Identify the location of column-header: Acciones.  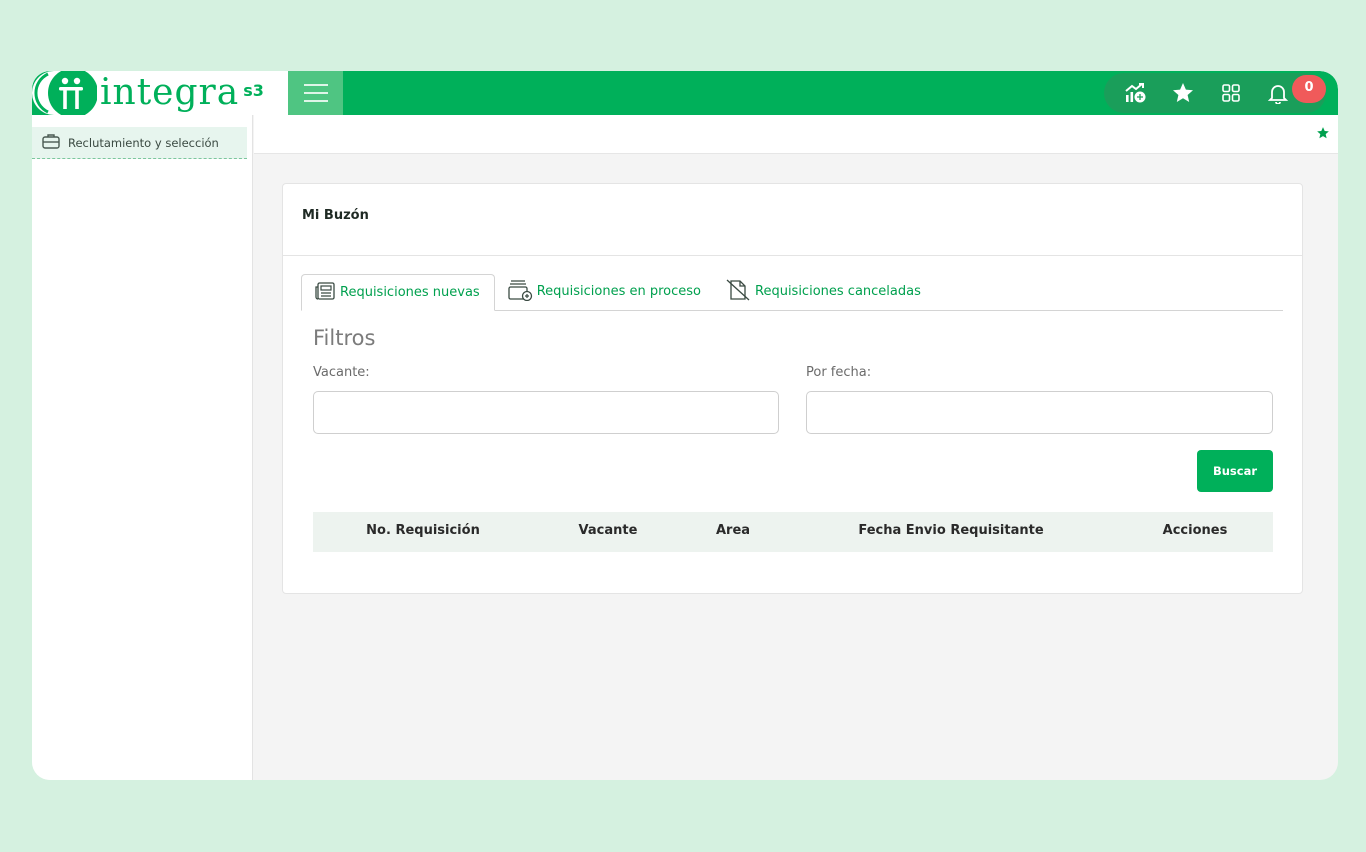
(1195, 530).